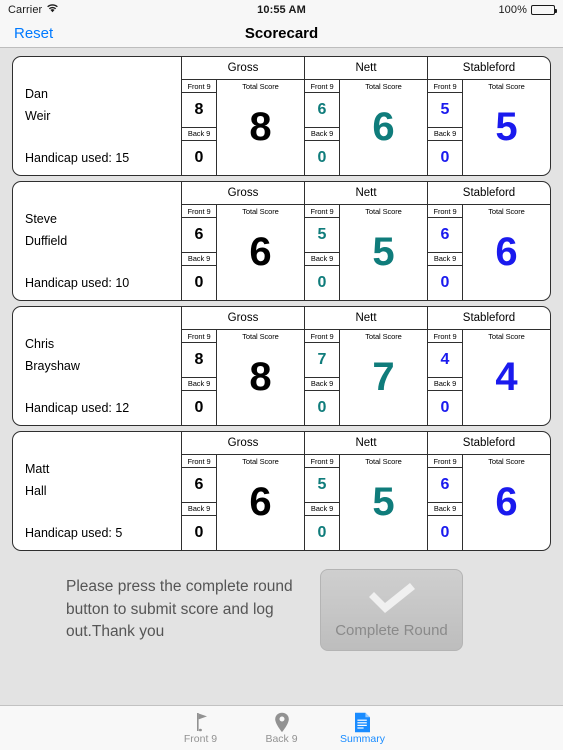 This screenshot has height=750, width=563. Describe the element at coordinates (77, 408) in the screenshot. I see `player-handicap: Handicap used: 12` at that location.